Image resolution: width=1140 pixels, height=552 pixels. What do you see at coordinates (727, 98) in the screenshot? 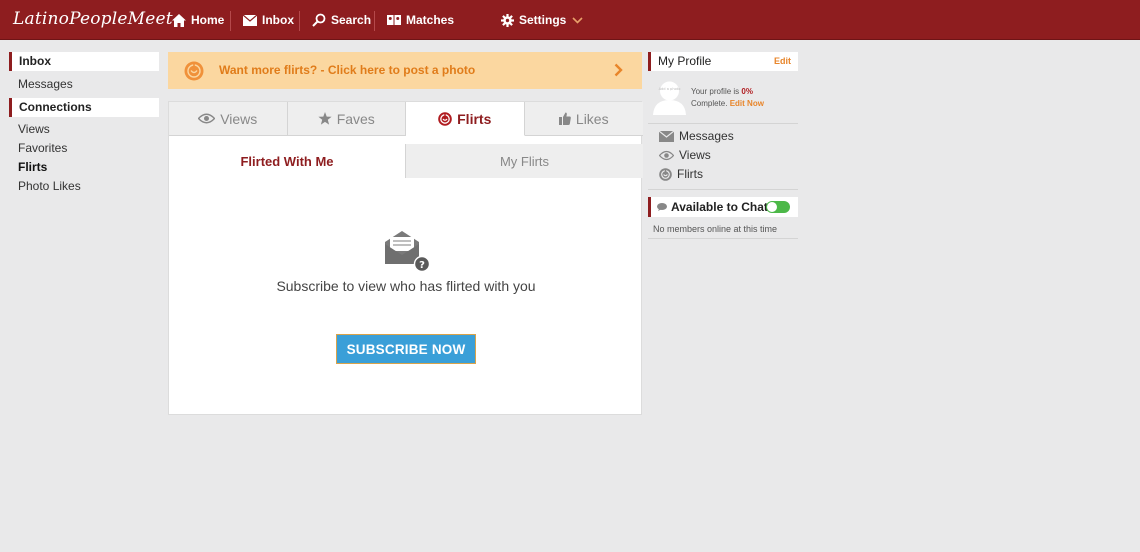
I see `profile-completion: Your profile is 0% Complete. Edit Now` at bounding box center [727, 98].